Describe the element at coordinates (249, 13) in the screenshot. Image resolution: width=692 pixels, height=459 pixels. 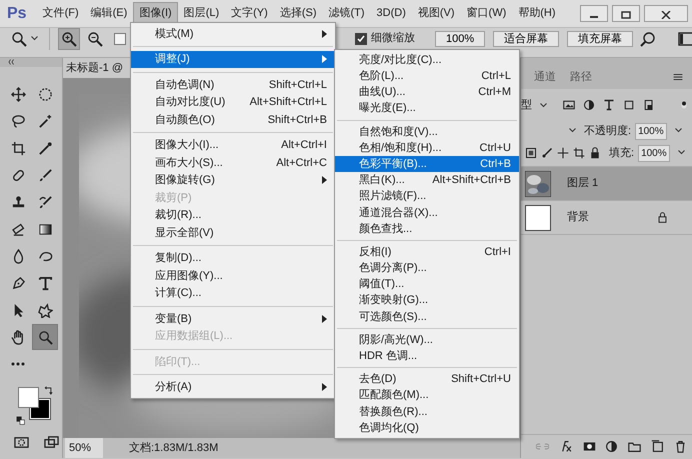
I see `menu-bar-item: 文字(Y)` at that location.